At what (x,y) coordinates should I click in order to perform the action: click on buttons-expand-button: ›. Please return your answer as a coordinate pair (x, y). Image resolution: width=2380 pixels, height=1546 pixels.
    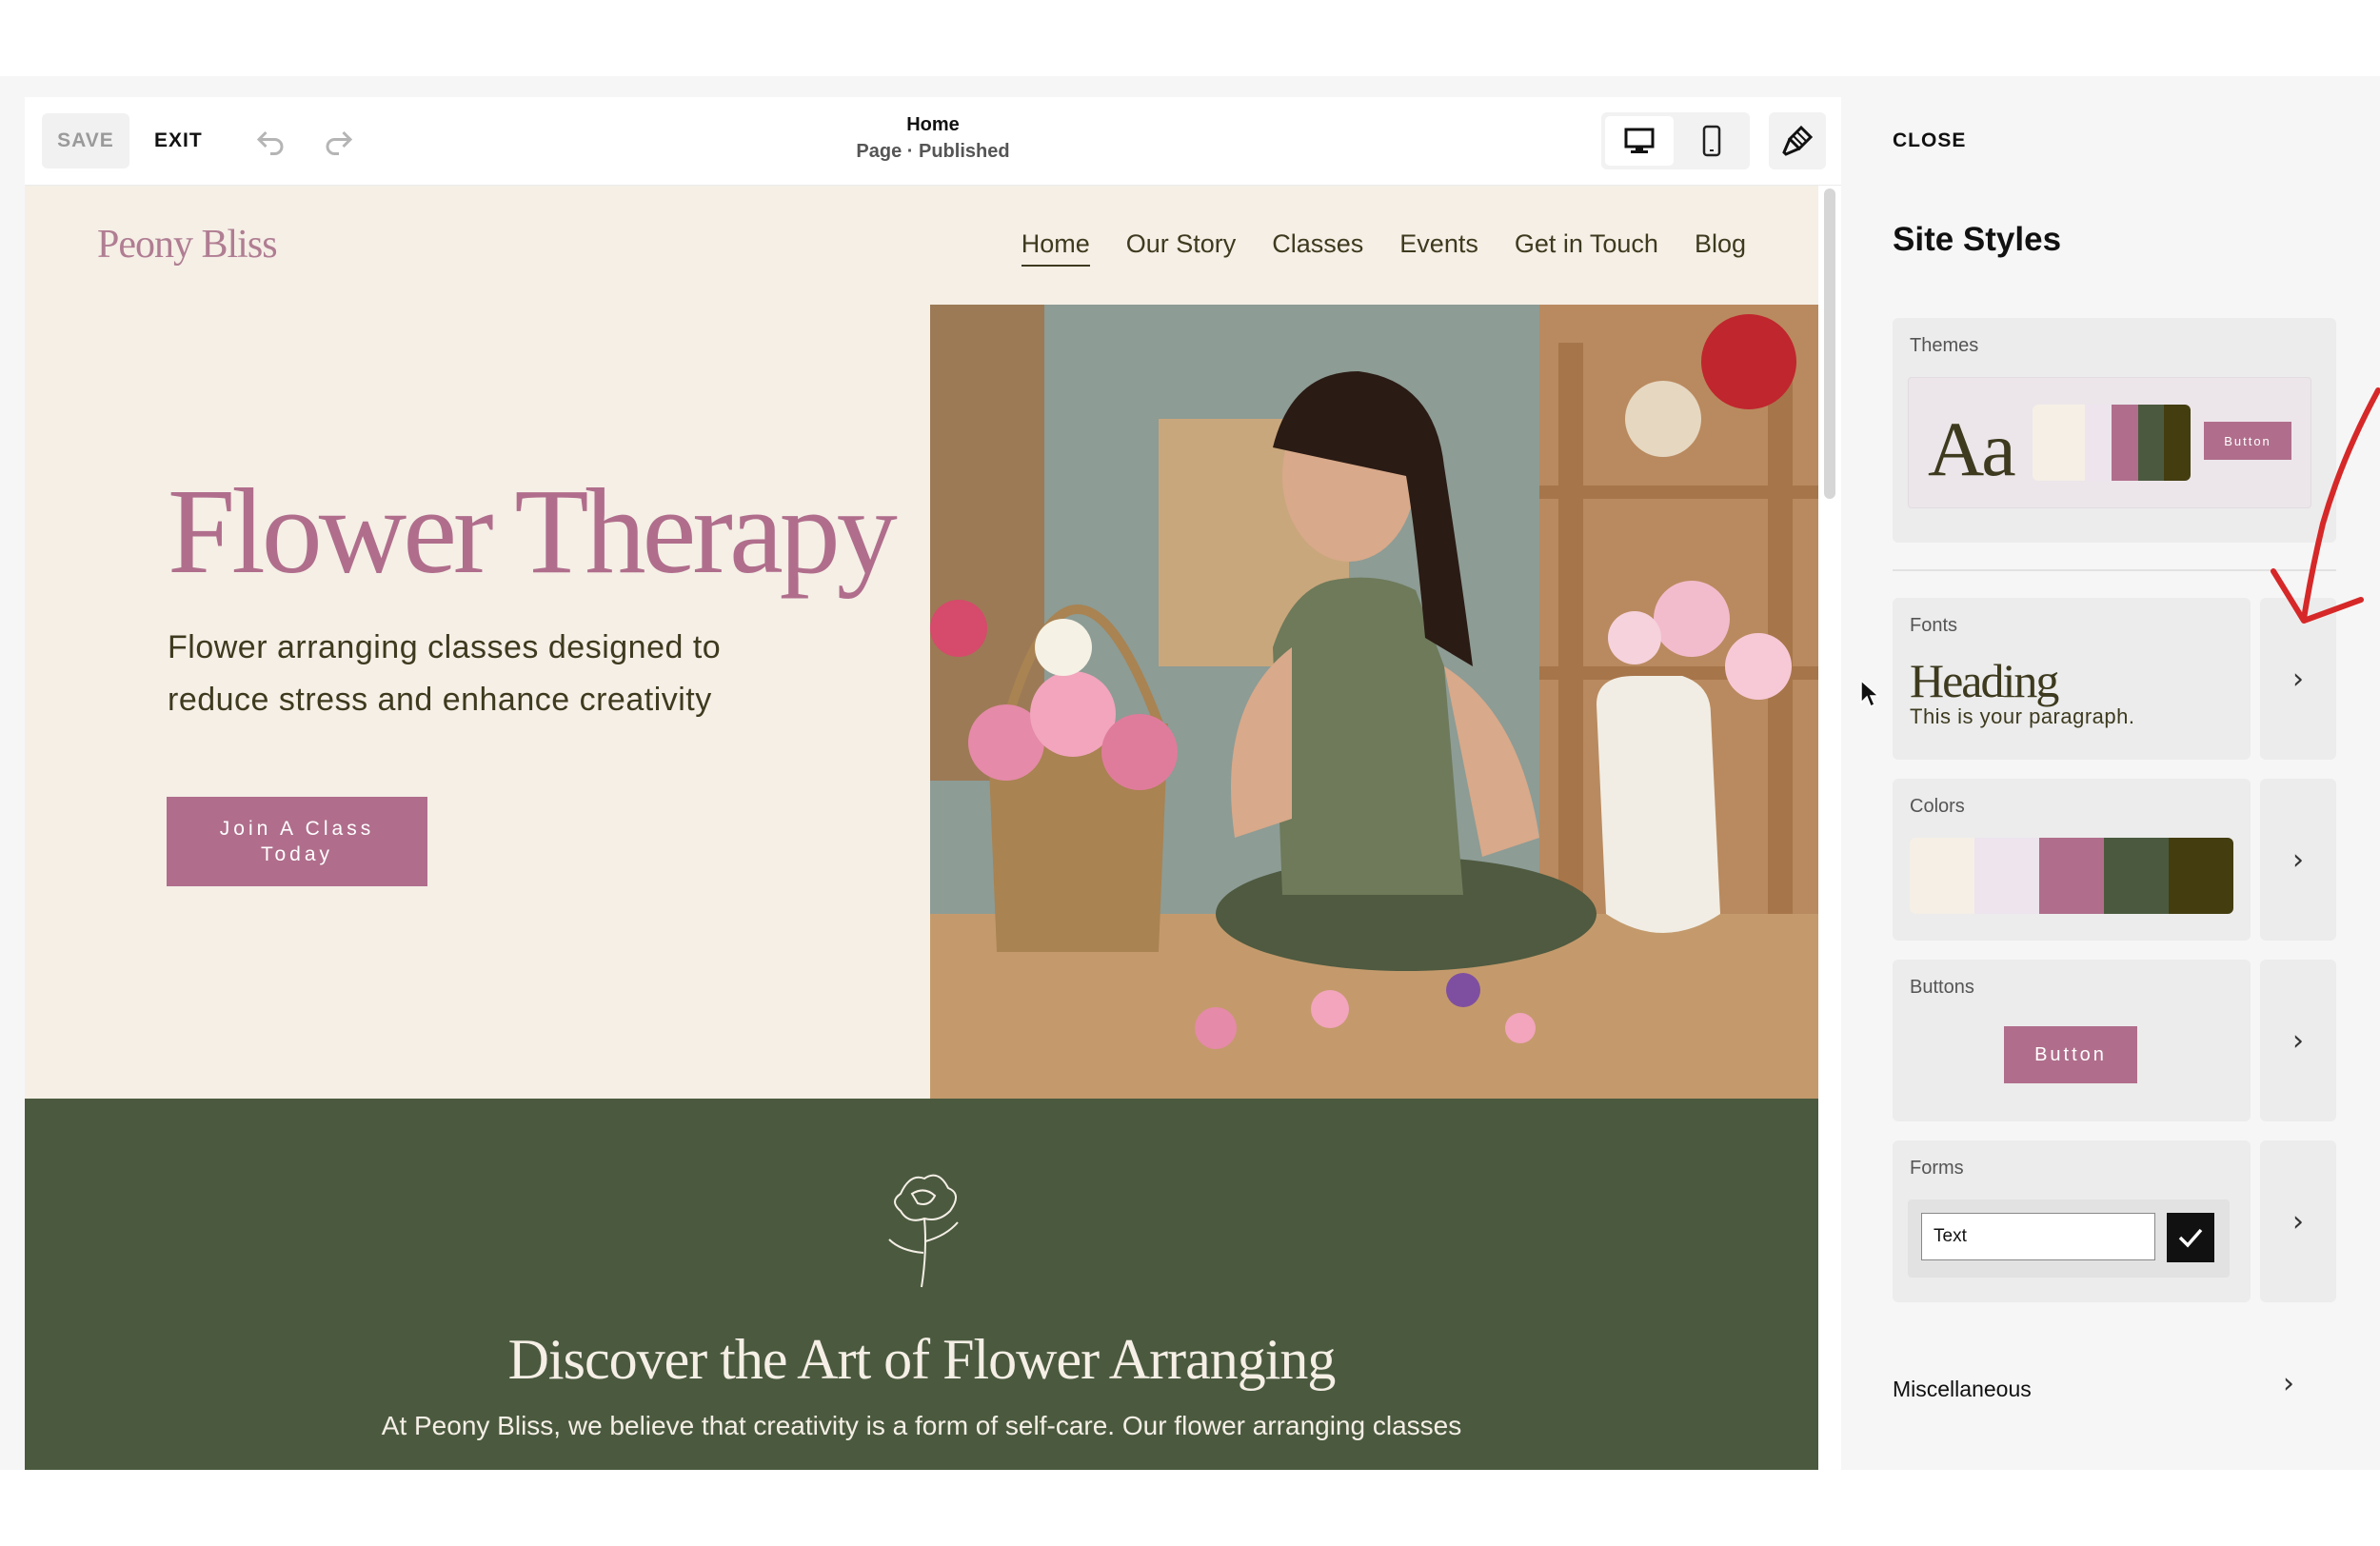
    Looking at the image, I should click on (2298, 1040).